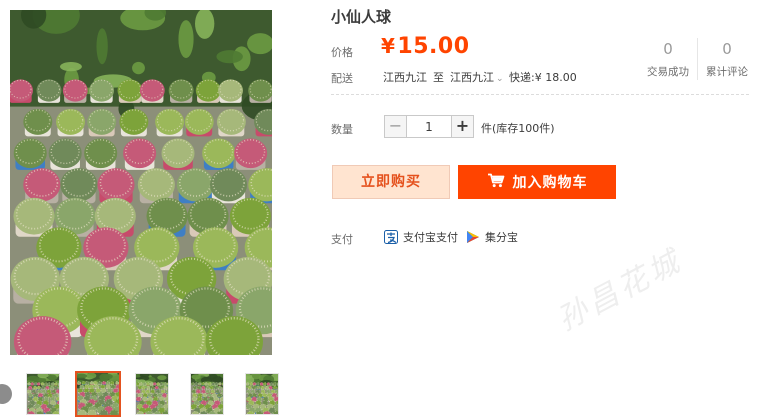 The height and width of the screenshot is (420, 760). Describe the element at coordinates (473, 237) in the screenshot. I see `jifenbao-icon` at that location.